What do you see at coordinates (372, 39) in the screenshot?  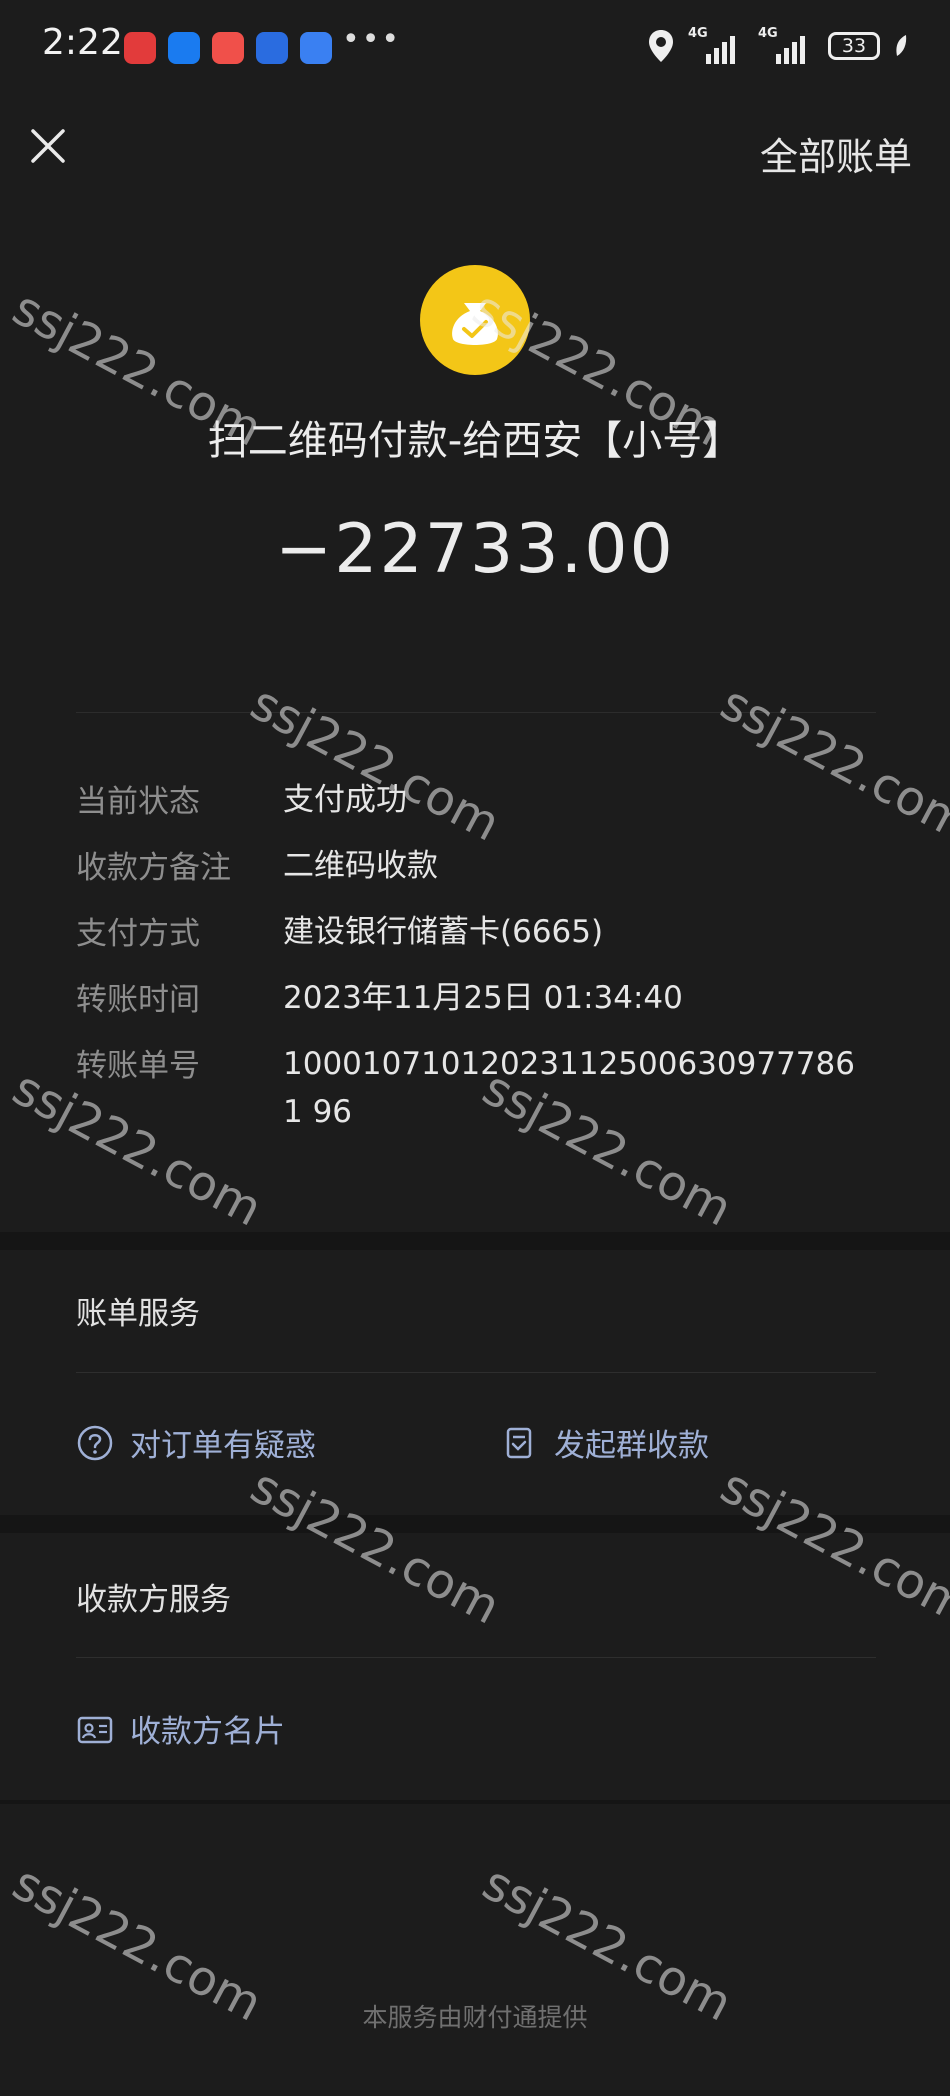 I see `more-notifications-icon: •••` at bounding box center [372, 39].